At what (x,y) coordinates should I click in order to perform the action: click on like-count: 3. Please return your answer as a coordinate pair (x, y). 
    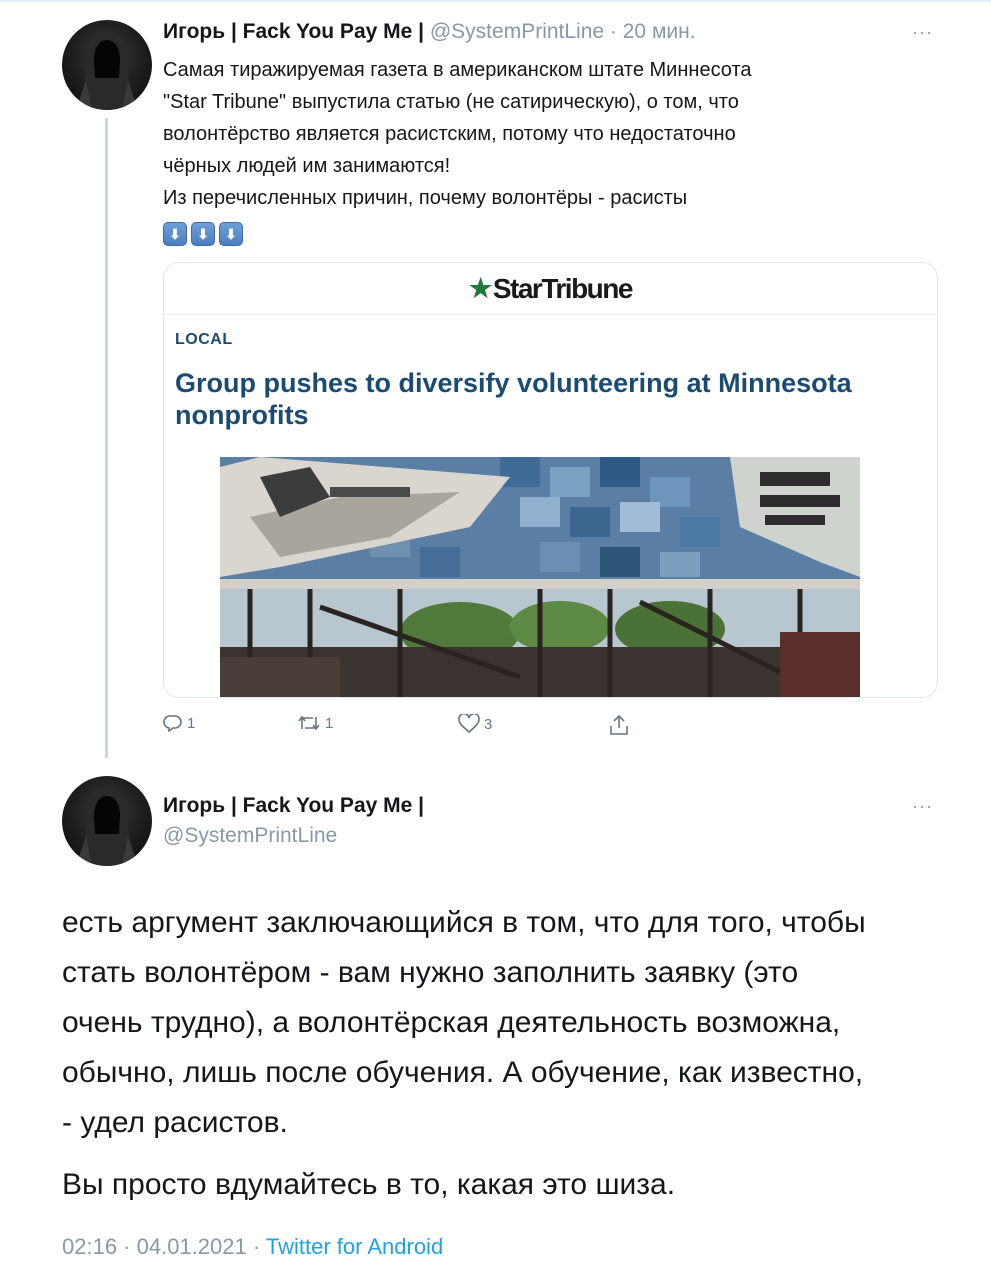
    Looking at the image, I should click on (488, 724).